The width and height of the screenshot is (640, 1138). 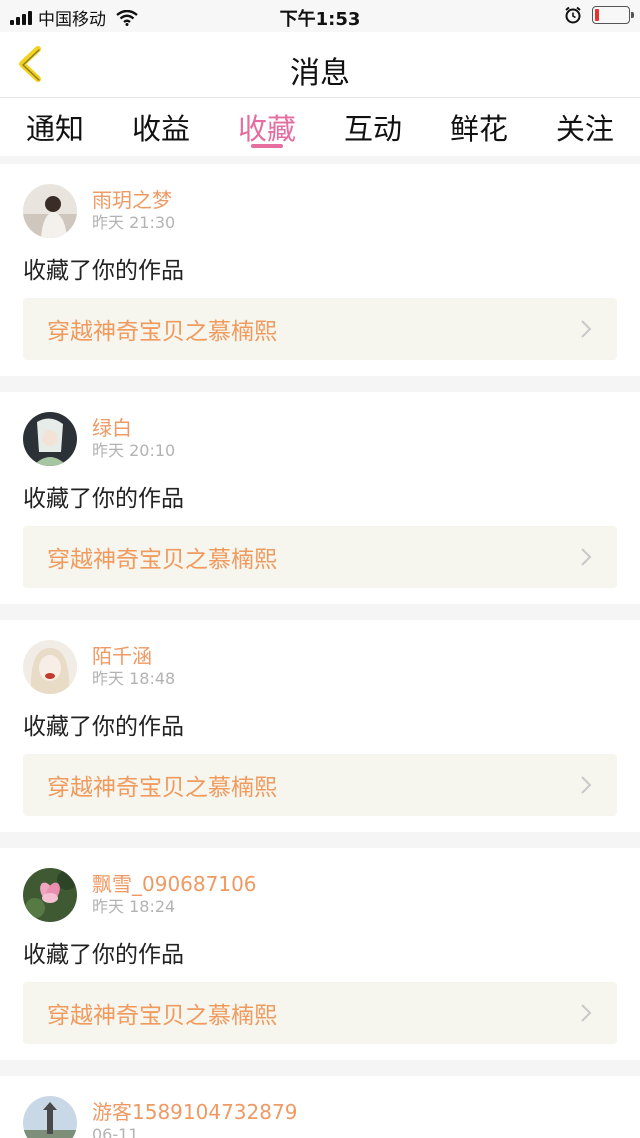 What do you see at coordinates (194, 1112) in the screenshot?
I see `username: 游客1589104732879` at bounding box center [194, 1112].